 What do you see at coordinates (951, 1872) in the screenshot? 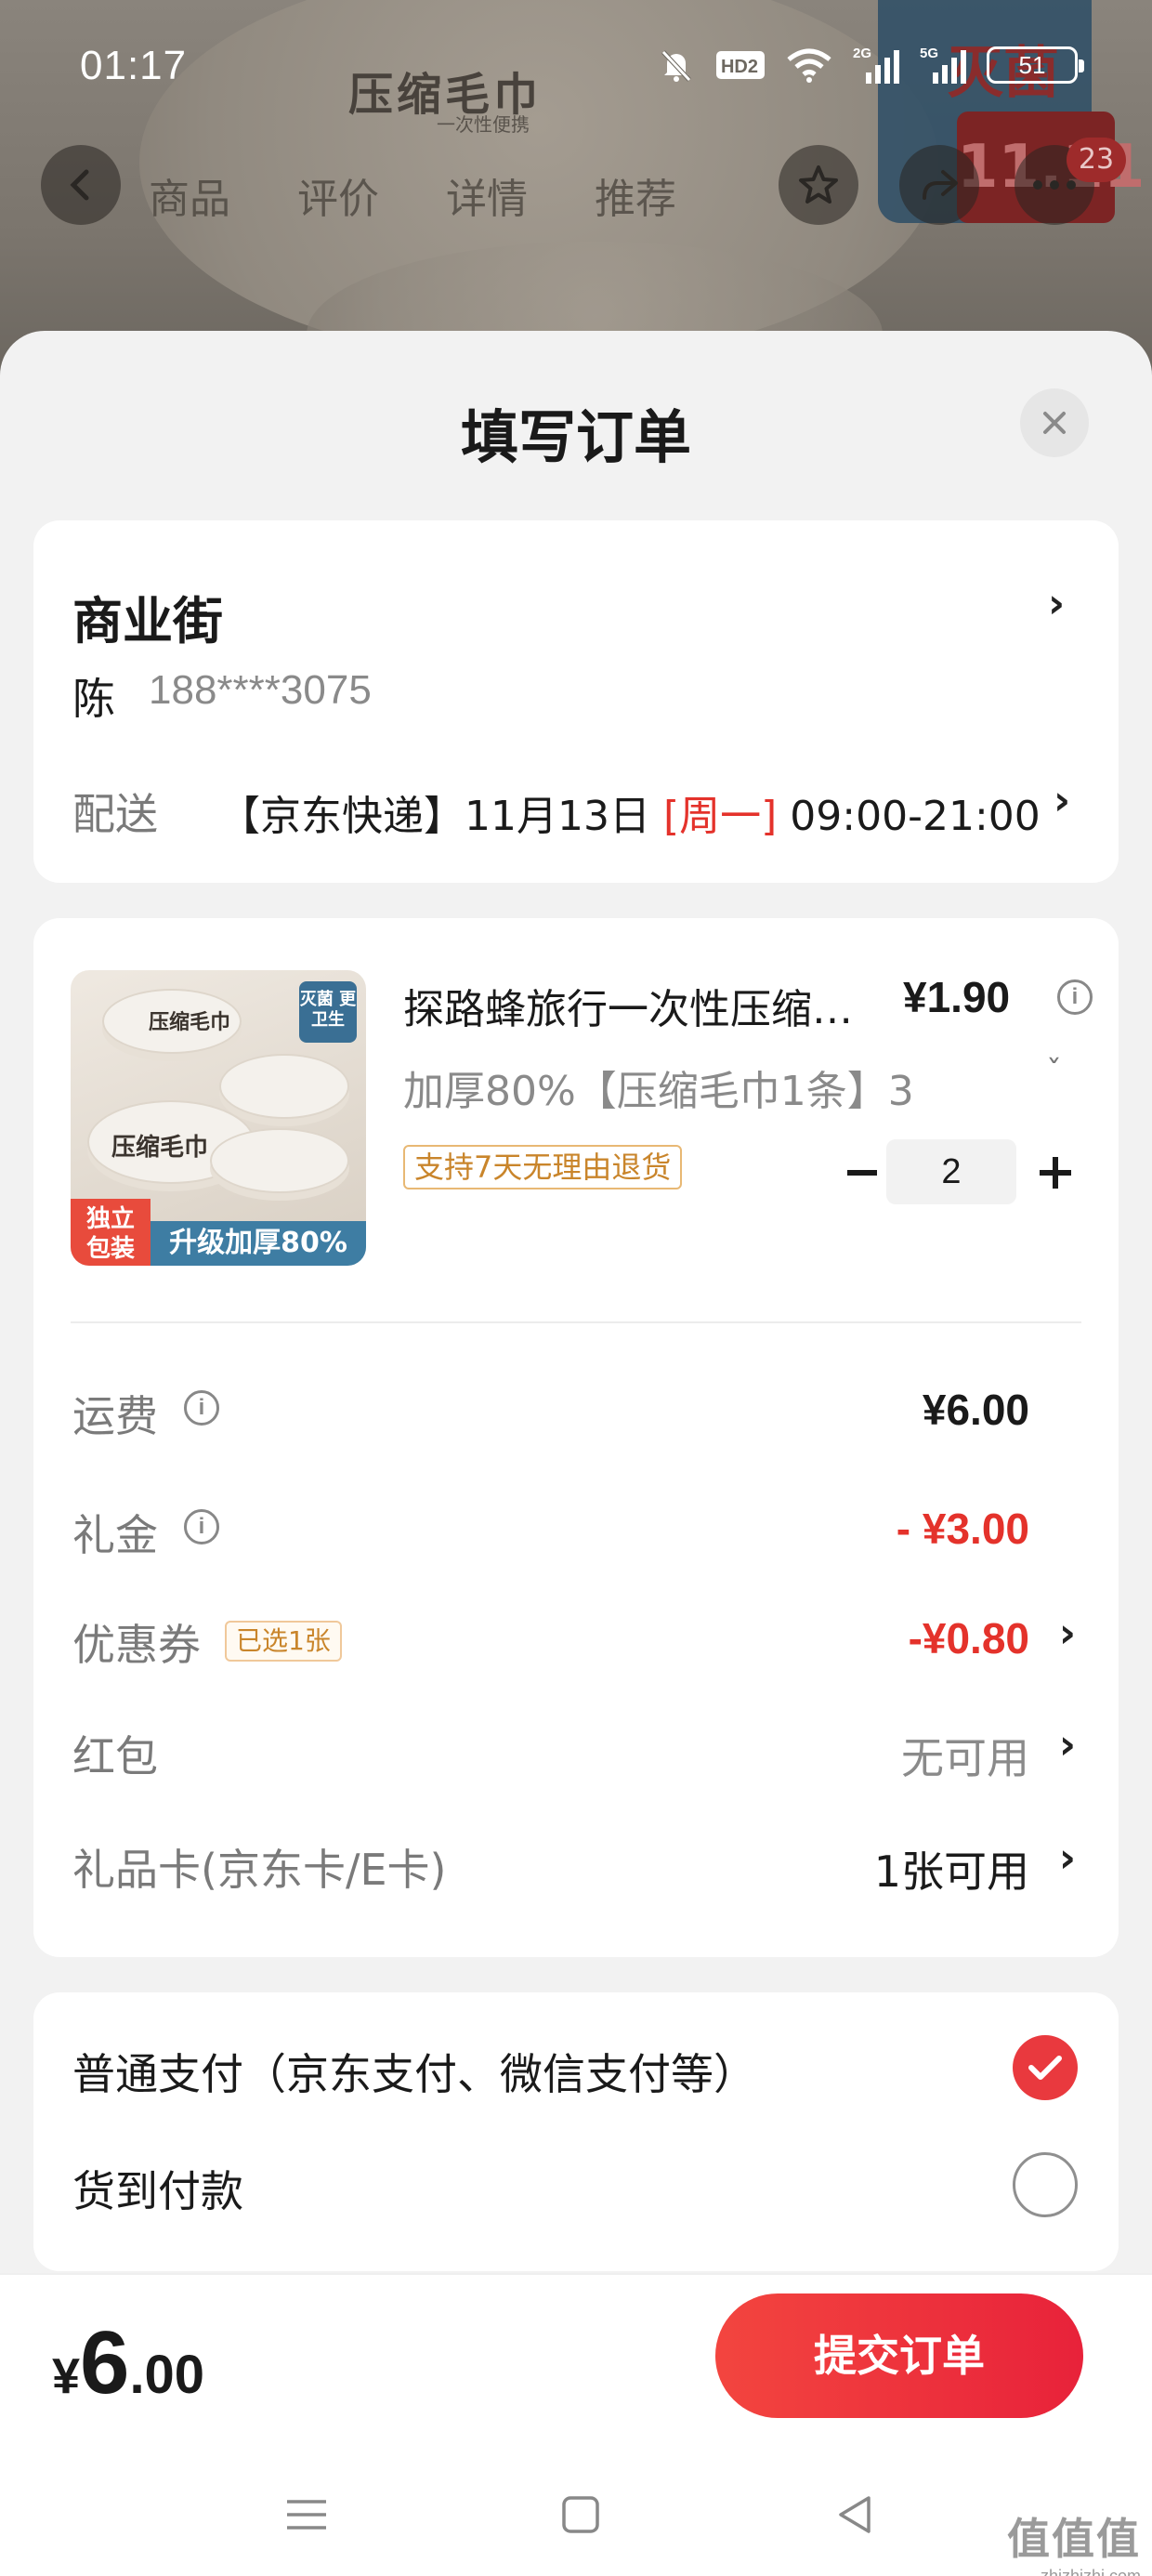
I see `gift-card-value: 1张可用` at bounding box center [951, 1872].